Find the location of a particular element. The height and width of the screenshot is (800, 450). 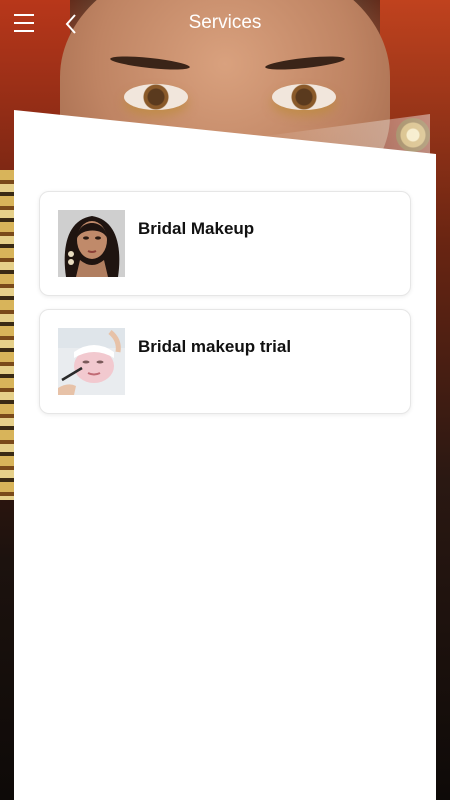

bridal-makeup-trial-thumbnail is located at coordinates (91, 361).